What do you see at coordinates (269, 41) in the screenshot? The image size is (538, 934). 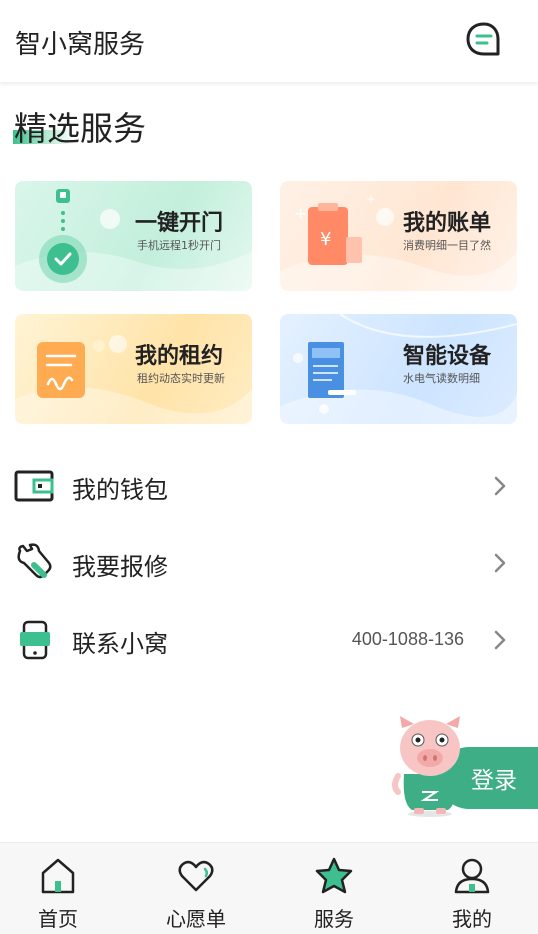 I see `app-header: 智小窝服务` at bounding box center [269, 41].